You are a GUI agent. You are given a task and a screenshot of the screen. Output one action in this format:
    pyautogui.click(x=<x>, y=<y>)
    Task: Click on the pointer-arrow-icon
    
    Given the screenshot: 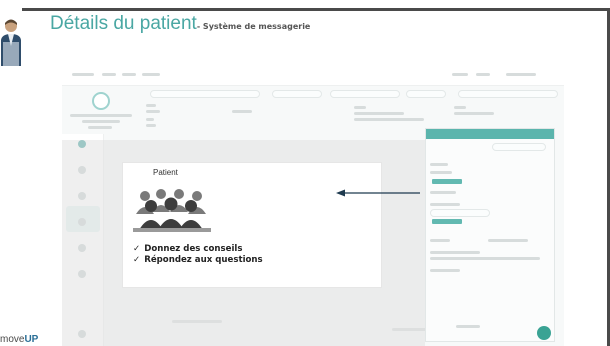 What is the action you would take?
    pyautogui.click(x=378, y=193)
    